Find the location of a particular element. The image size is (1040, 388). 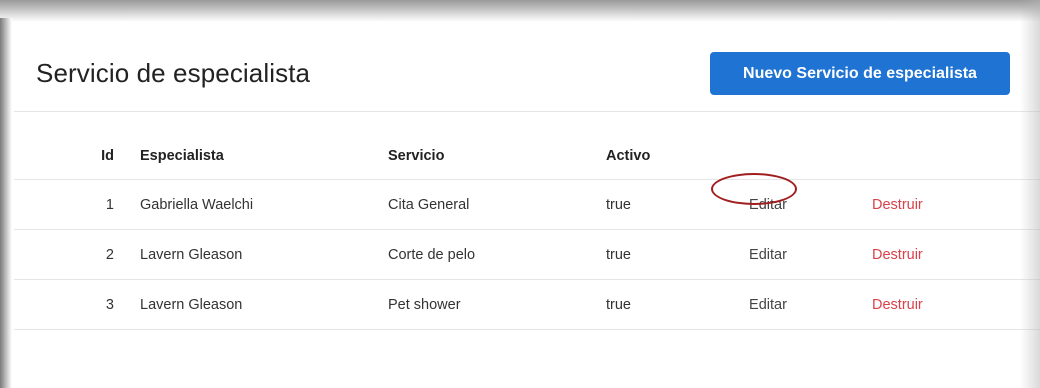

header-servicio: Servicio is located at coordinates (416, 156).